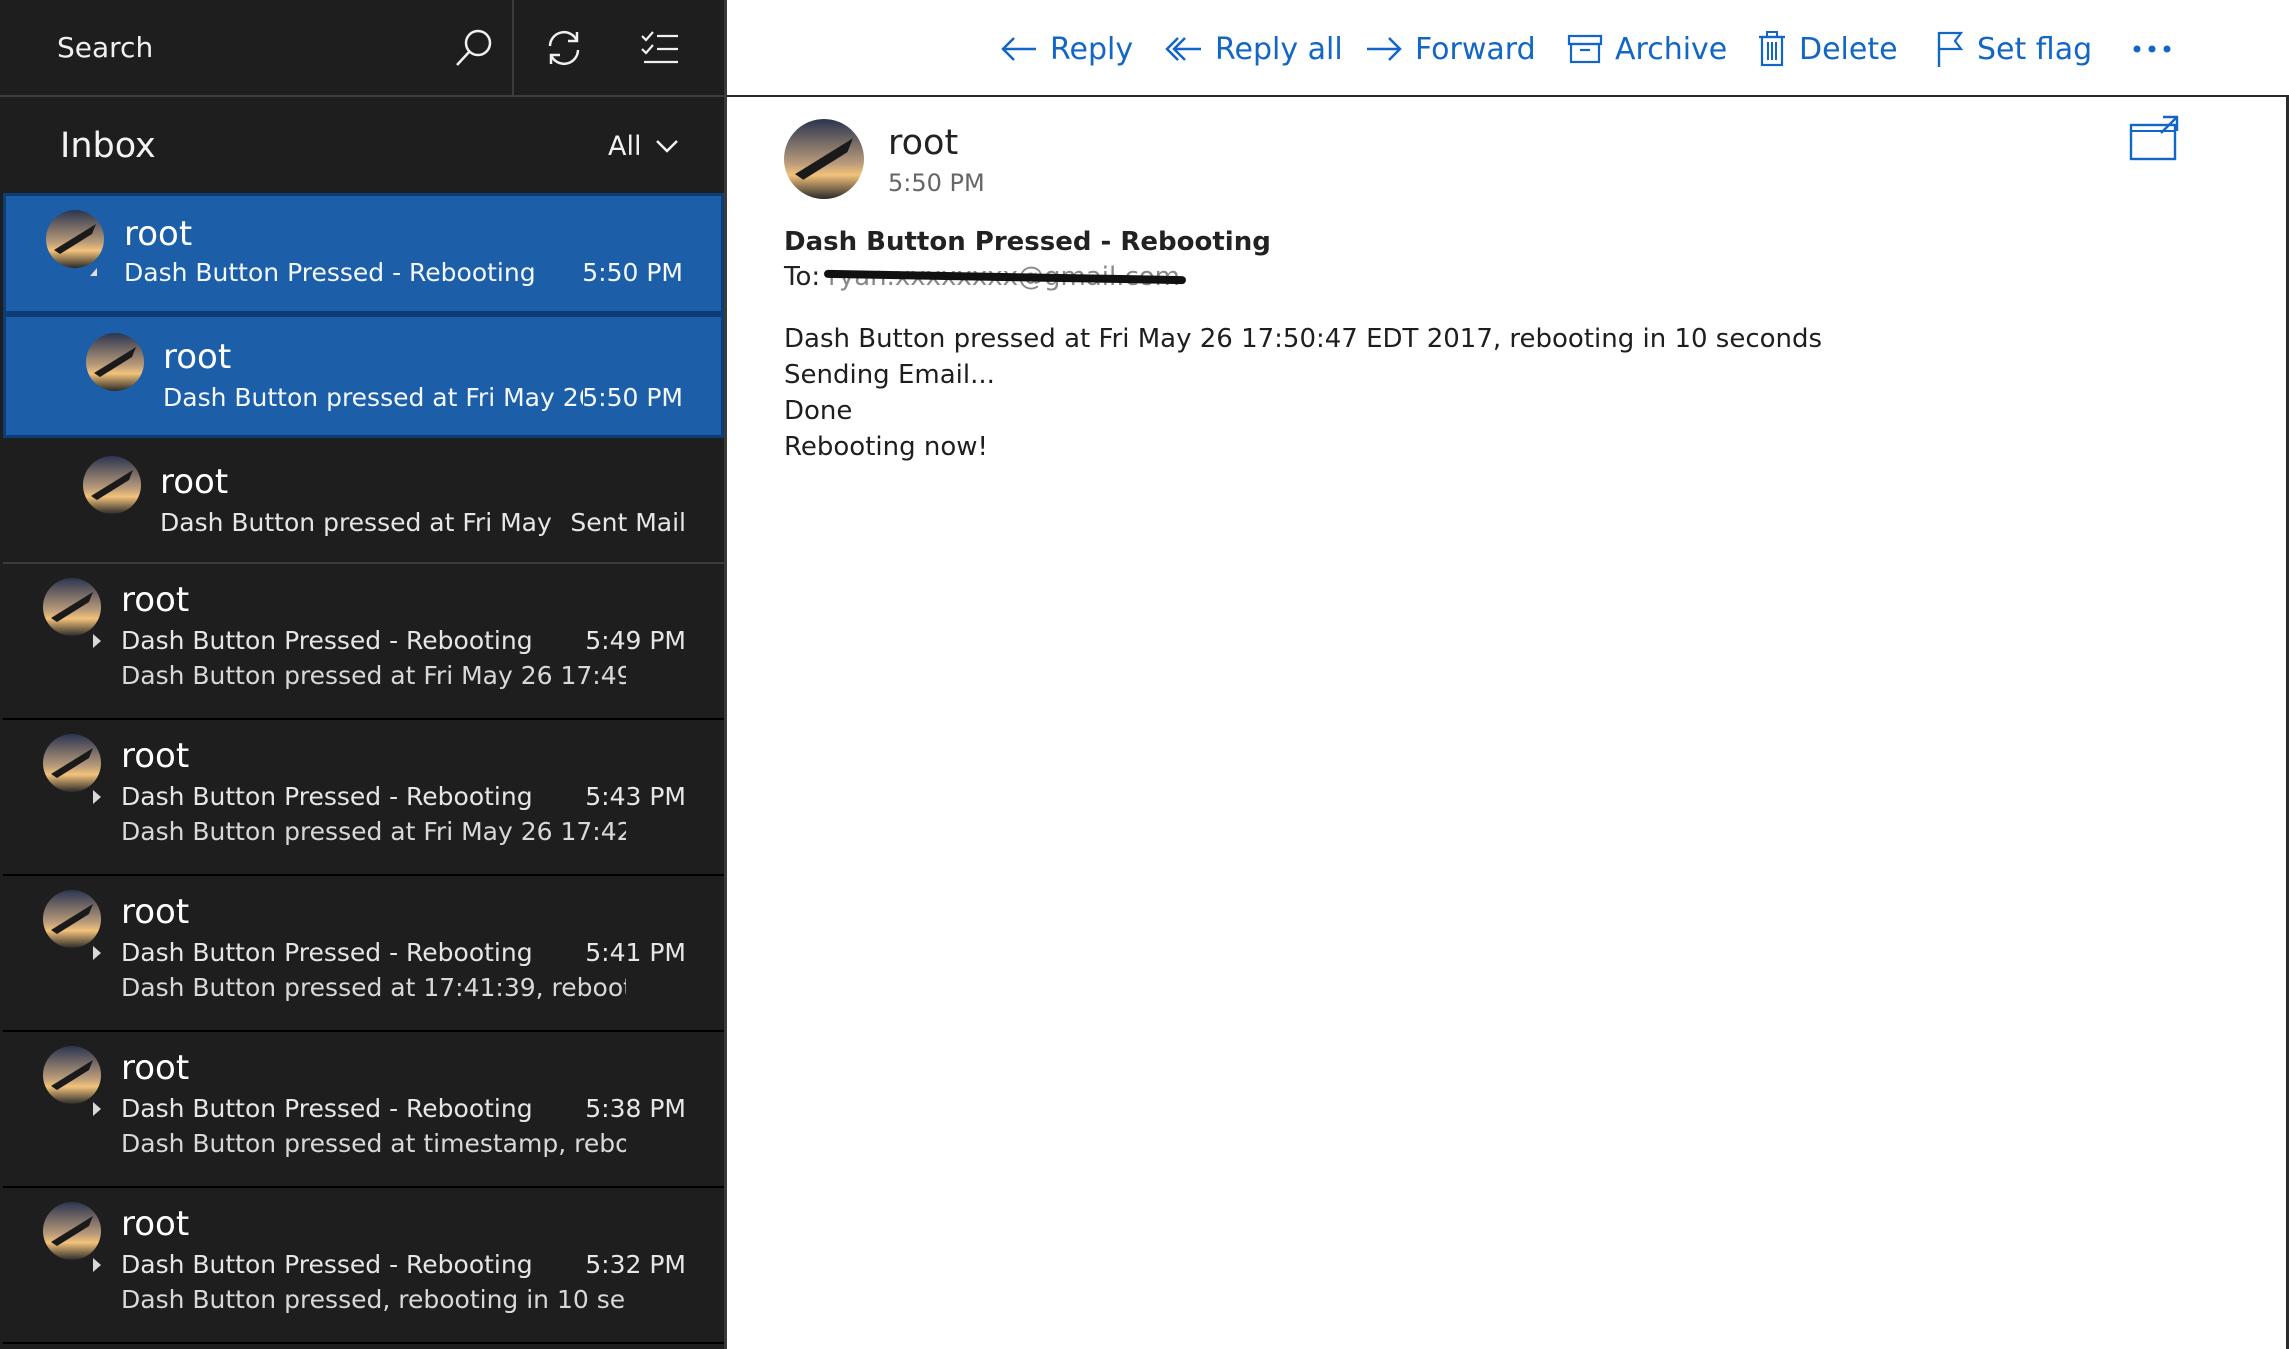 The height and width of the screenshot is (1349, 2289). I want to click on collapse-caret-icon, so click(93, 272).